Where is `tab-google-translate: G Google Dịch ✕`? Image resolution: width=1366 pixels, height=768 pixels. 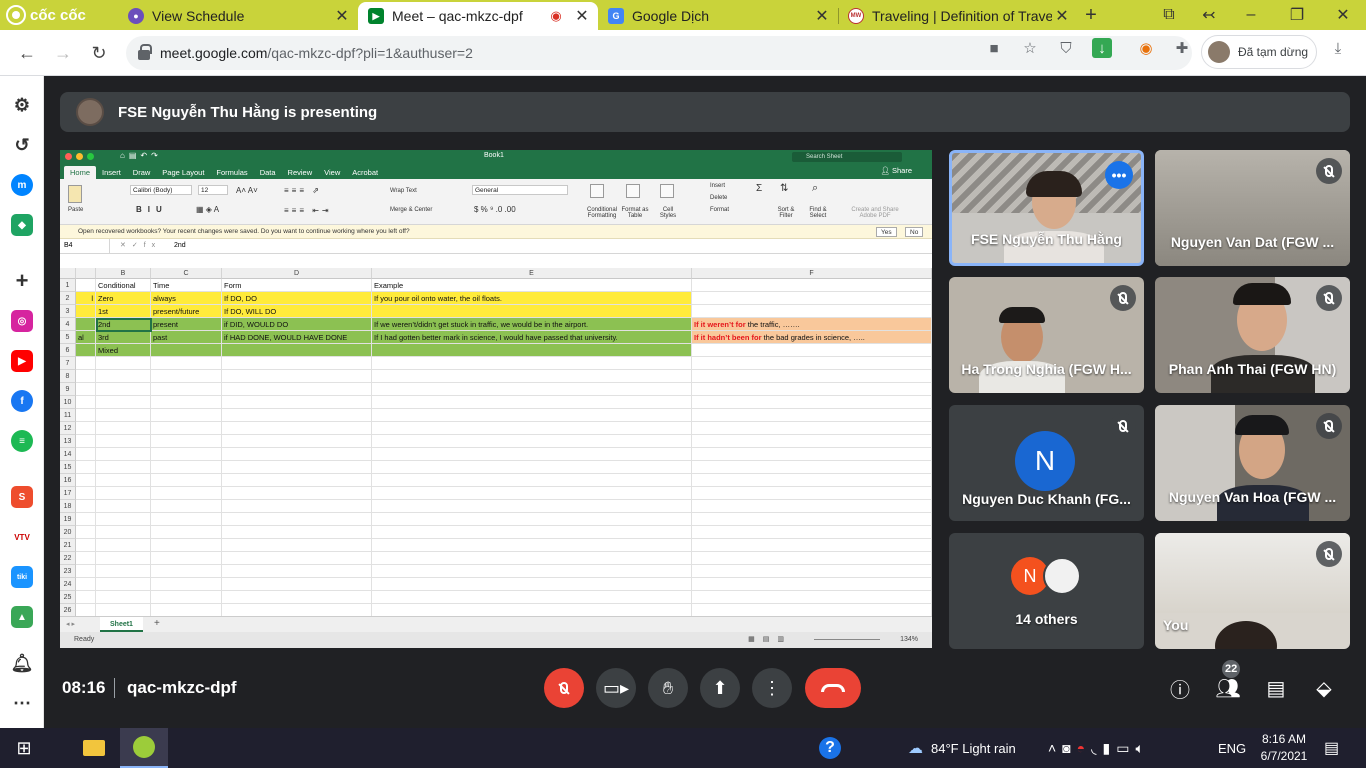 tab-google-translate: G Google Dịch ✕ is located at coordinates (718, 16).